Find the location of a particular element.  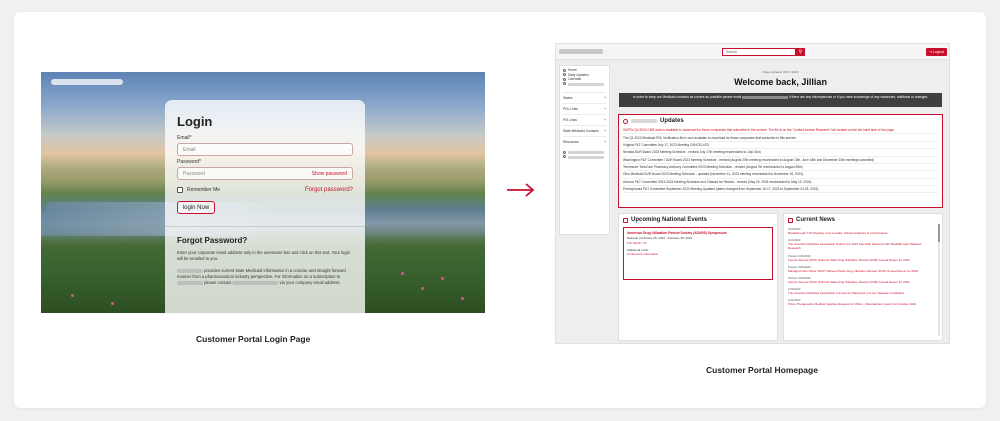

user-icon is located at coordinates (564, 152).